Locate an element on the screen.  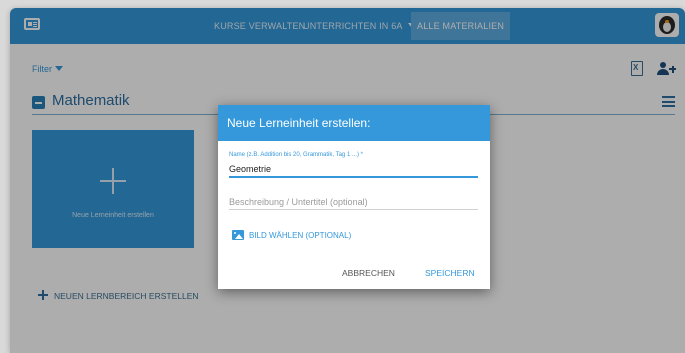
image-icon is located at coordinates (238, 235).